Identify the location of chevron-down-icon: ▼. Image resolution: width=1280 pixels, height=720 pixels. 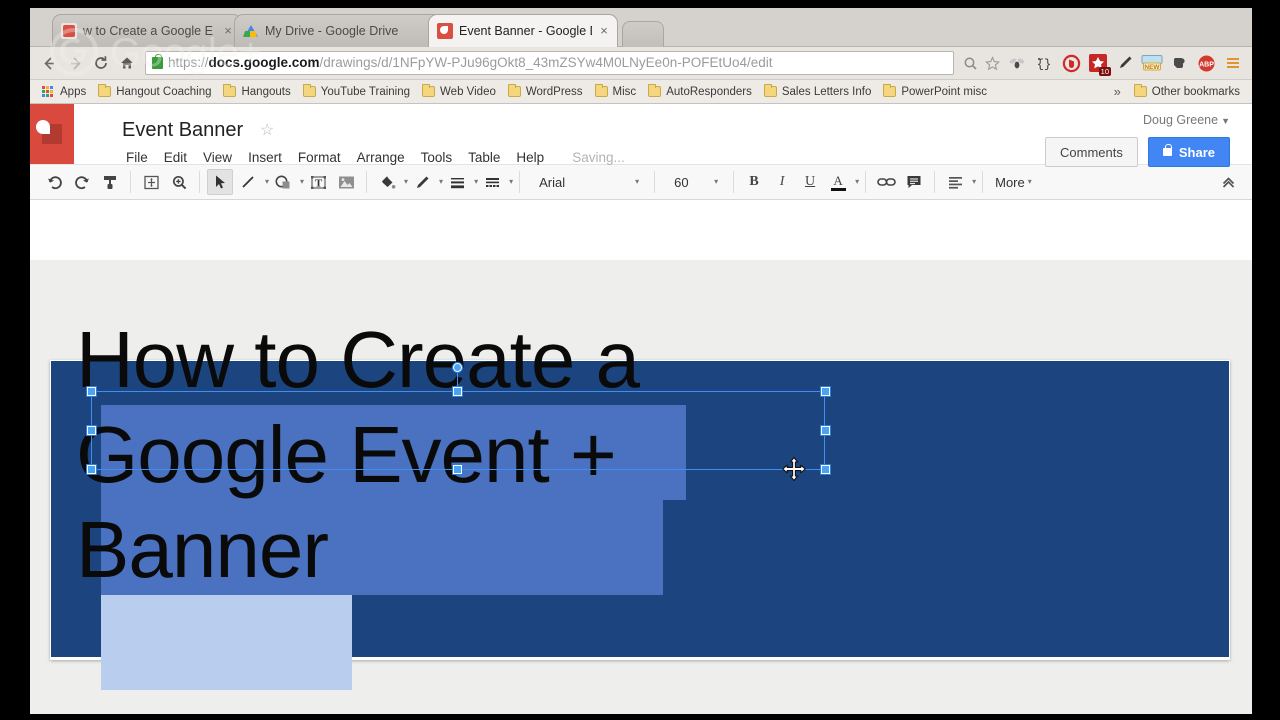
(1225, 121).